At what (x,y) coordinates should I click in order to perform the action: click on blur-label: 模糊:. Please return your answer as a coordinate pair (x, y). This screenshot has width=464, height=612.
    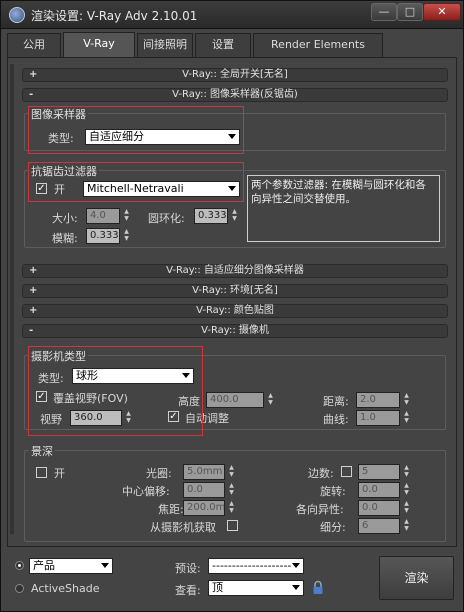
    Looking at the image, I should click on (65, 238).